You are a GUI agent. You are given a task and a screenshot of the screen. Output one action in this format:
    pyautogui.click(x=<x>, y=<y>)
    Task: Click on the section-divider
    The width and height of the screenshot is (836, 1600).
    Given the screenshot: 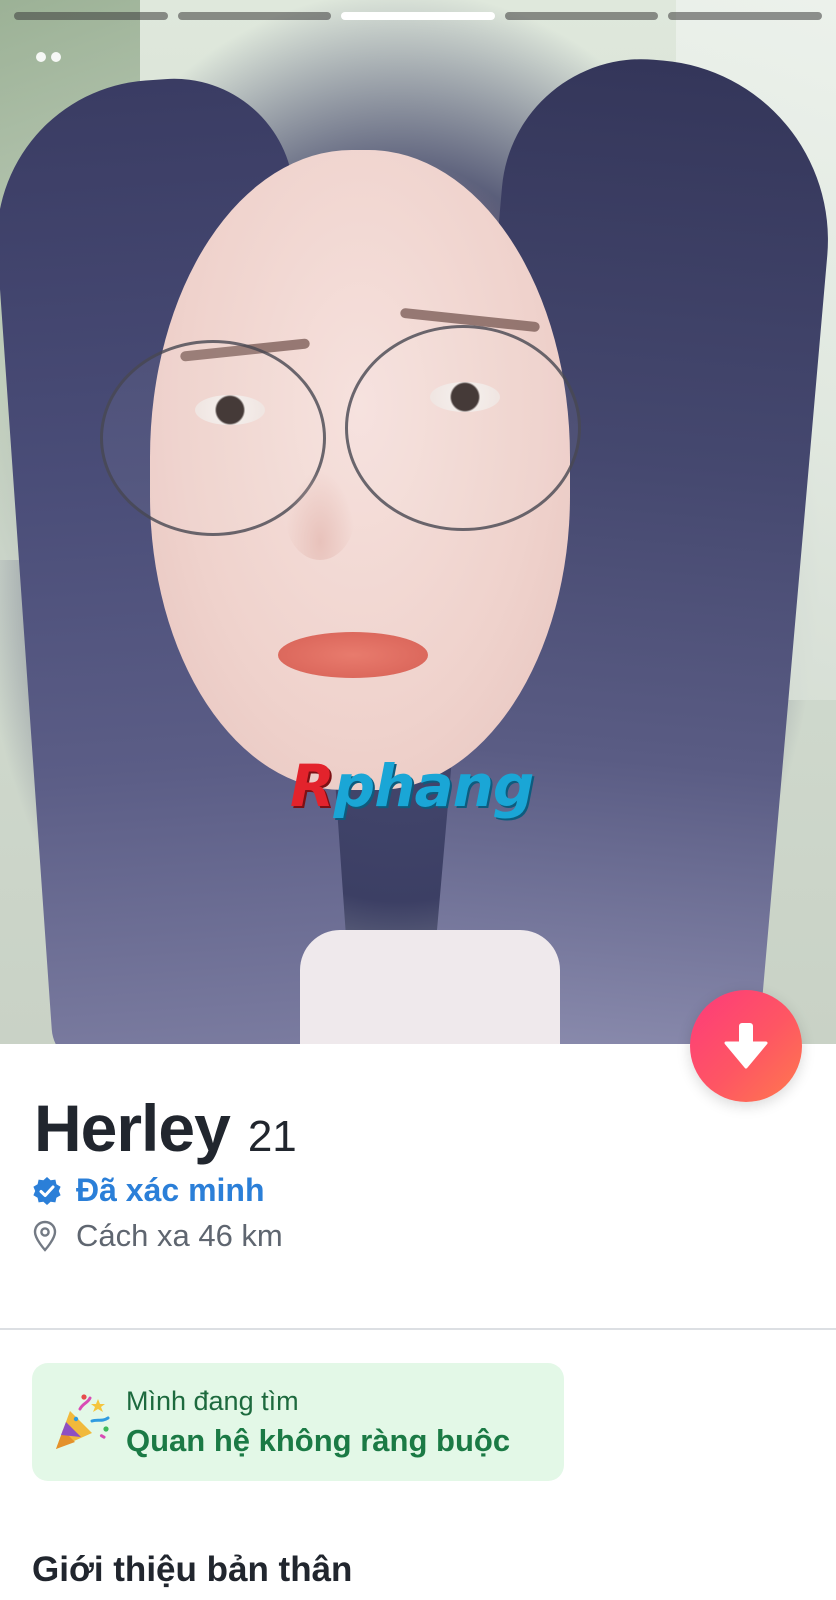 What is the action you would take?
    pyautogui.click(x=418, y=1329)
    